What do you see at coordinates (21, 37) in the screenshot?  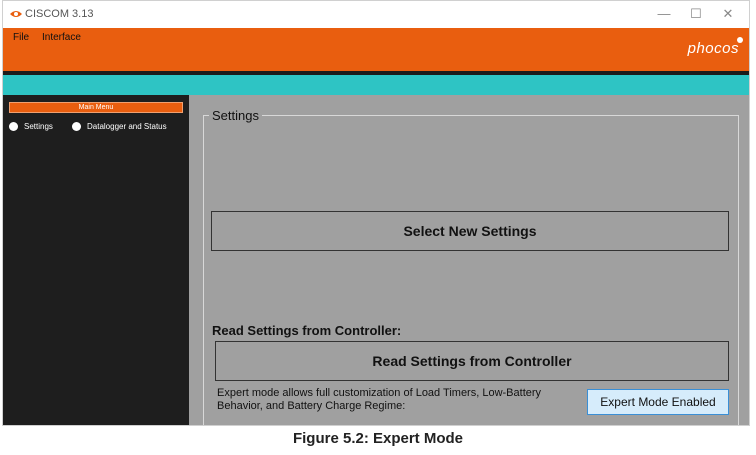 I see `menu-file: File` at bounding box center [21, 37].